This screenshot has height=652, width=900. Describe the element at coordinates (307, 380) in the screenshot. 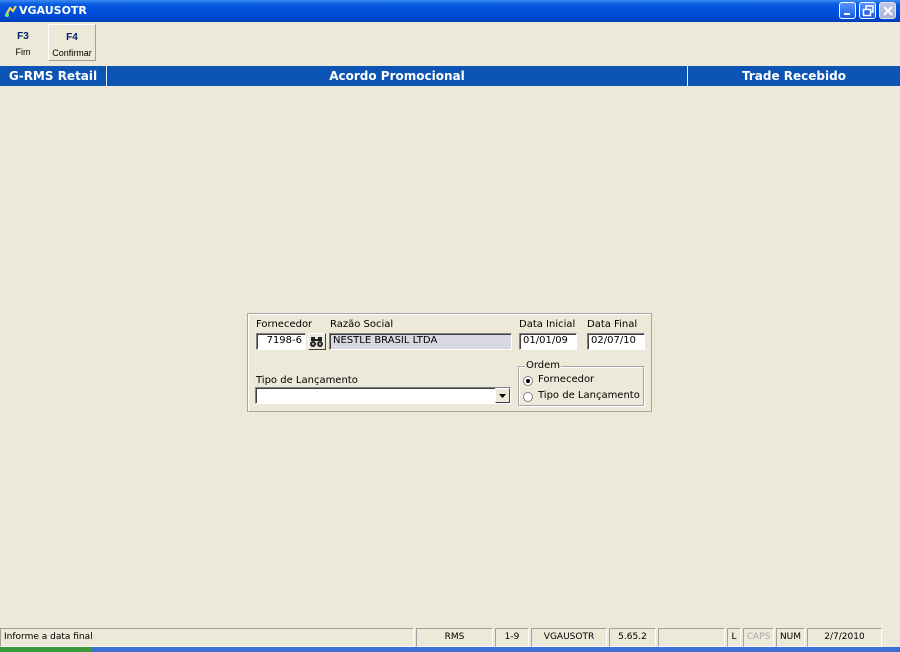

I see `tipo-lancamento-label: Tipo de Lançamento` at that location.